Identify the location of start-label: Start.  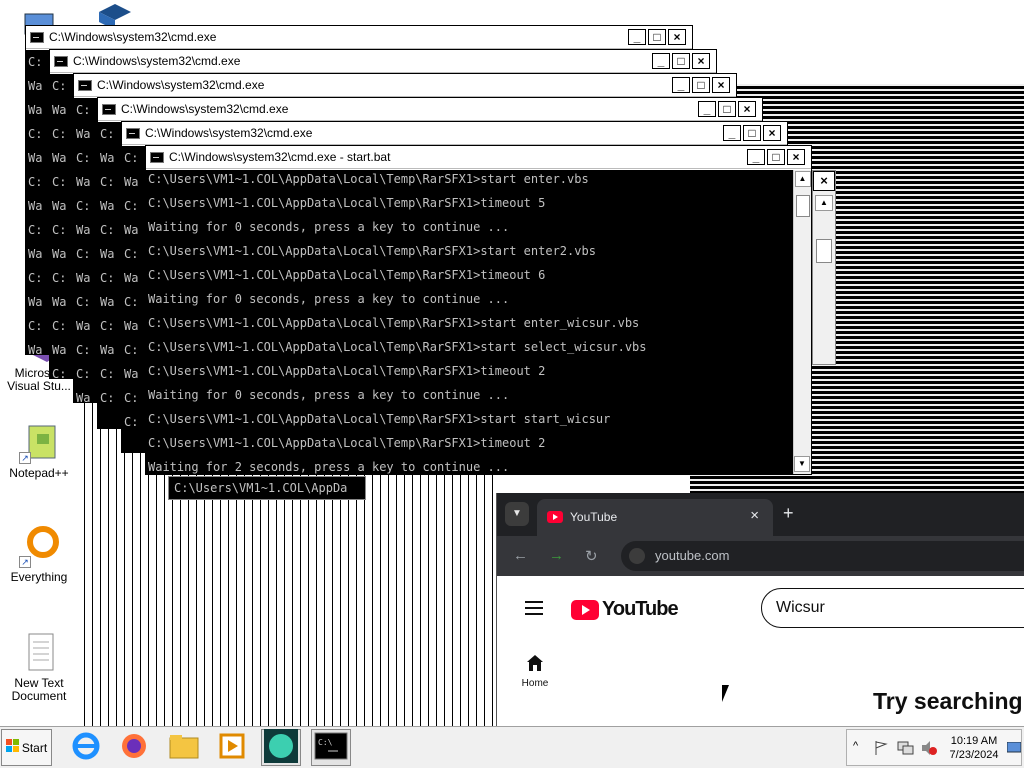
(34, 747).